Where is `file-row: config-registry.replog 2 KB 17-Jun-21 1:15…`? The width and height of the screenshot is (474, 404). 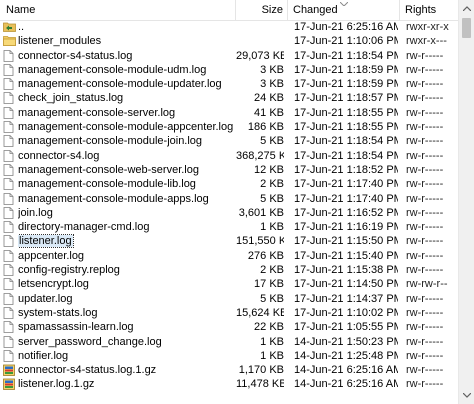
file-row: config-registry.replog 2 KB 17-Jun-21 1:15… is located at coordinates (229, 270).